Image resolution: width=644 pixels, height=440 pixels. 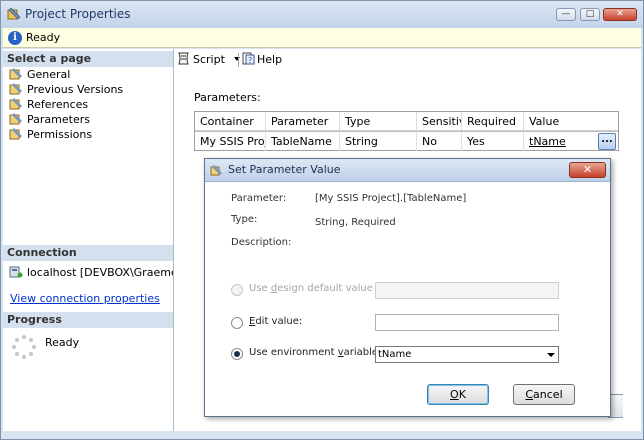 What do you see at coordinates (58, 119) in the screenshot?
I see `page-label: Parameters` at bounding box center [58, 119].